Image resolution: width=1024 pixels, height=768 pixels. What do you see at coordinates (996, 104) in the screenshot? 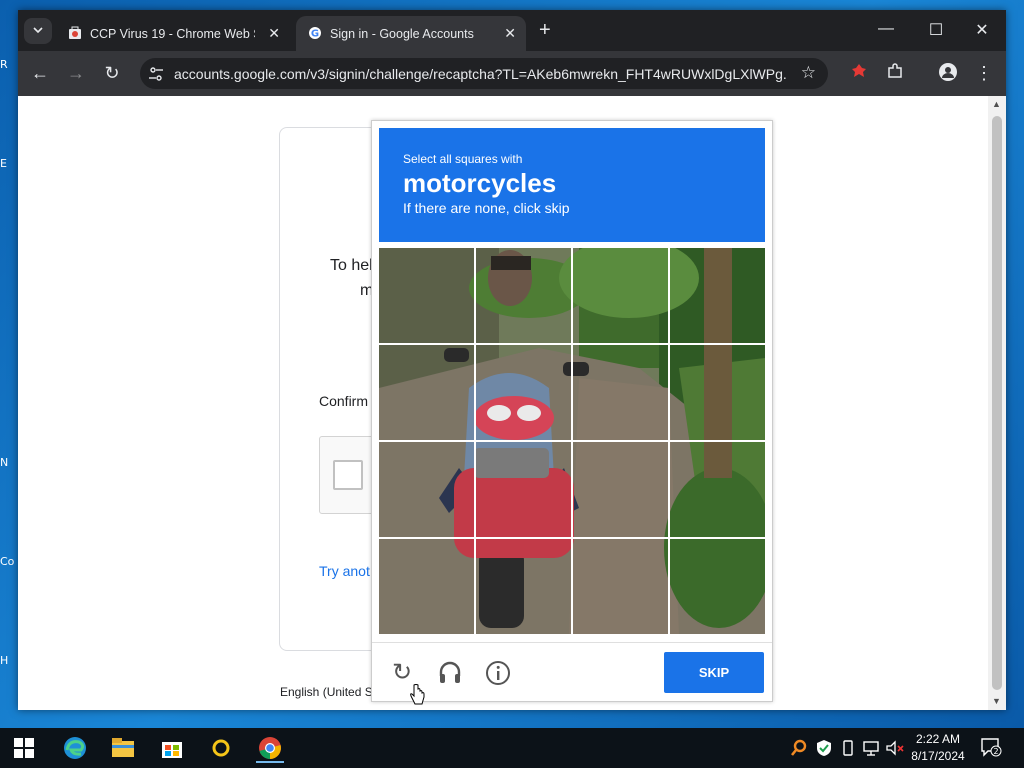
I see `scroll-up-arrow-icon: ▲` at bounding box center [996, 104].